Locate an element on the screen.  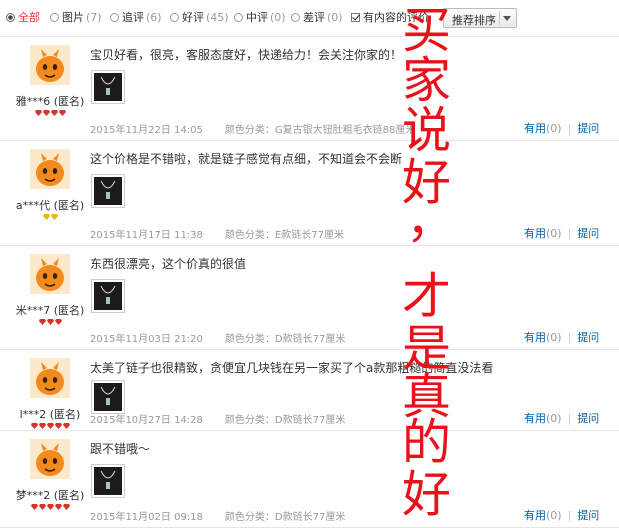
radio-selected-icon is located at coordinates (10, 17).